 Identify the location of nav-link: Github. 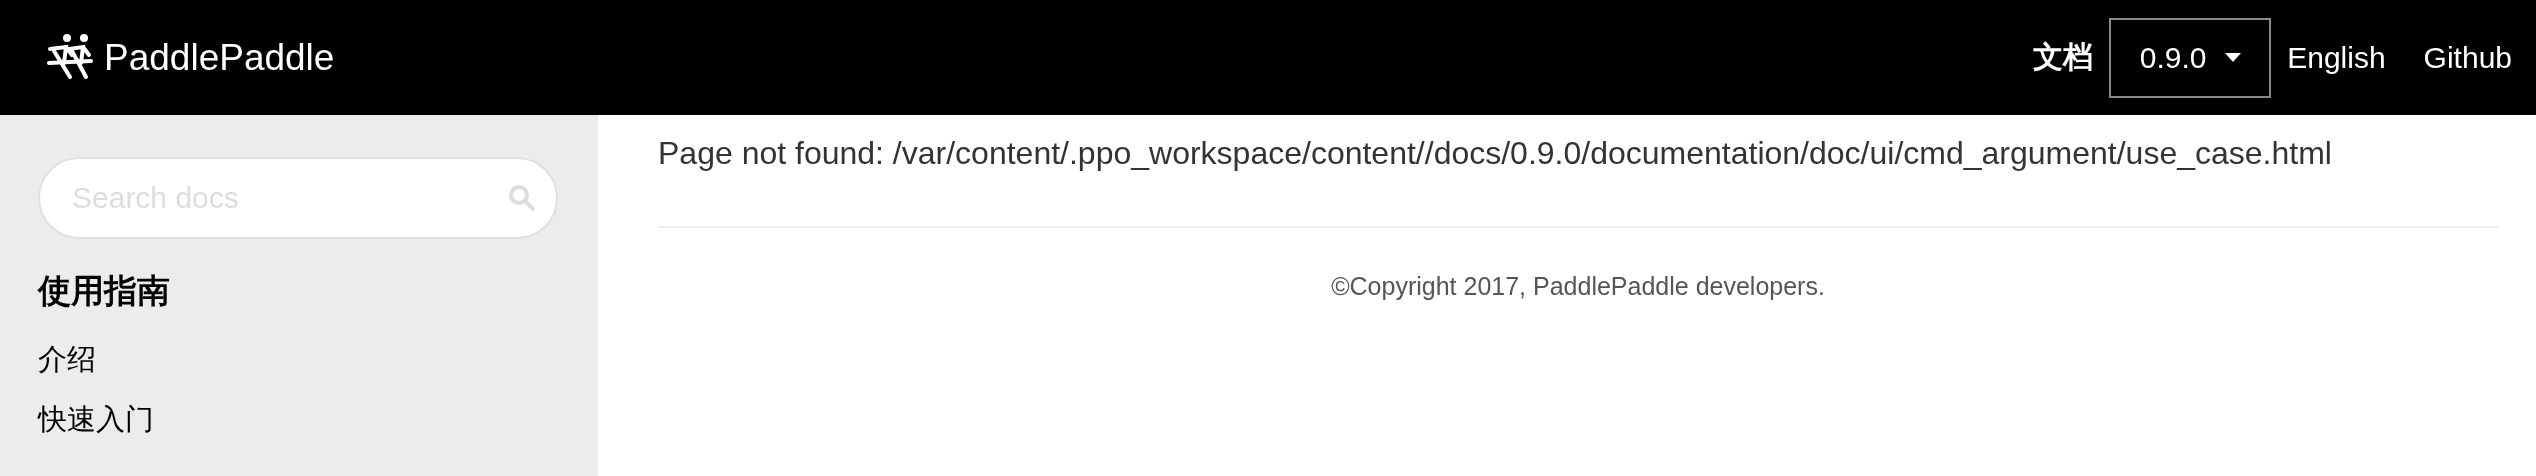
(2467, 57).